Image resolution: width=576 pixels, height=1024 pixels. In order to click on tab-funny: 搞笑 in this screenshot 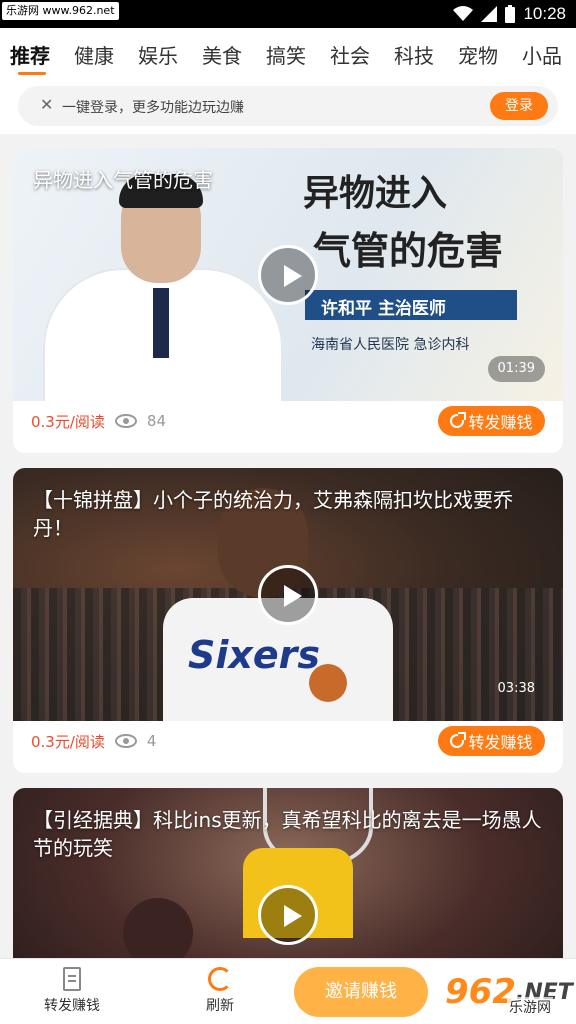, I will do `click(286, 54)`.